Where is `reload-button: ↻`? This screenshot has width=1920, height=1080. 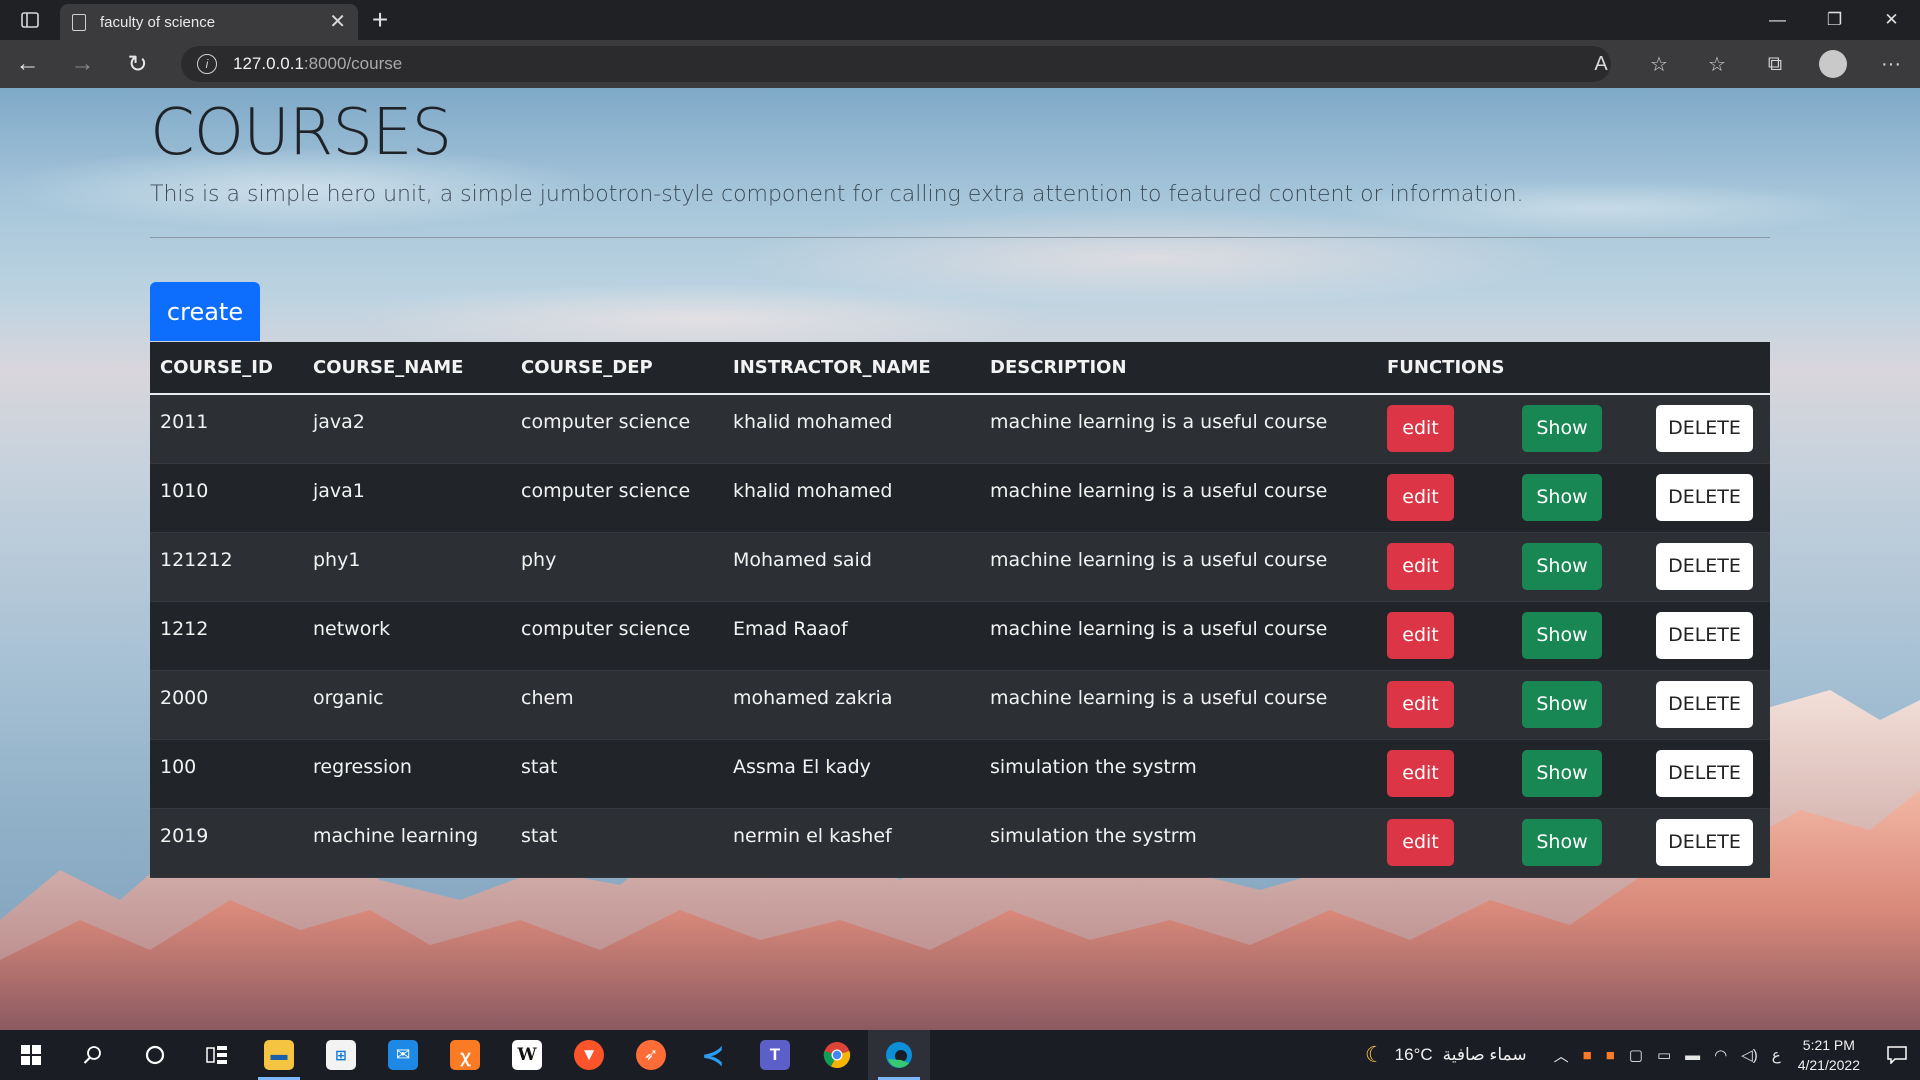
reload-button: ↻ is located at coordinates (137, 64).